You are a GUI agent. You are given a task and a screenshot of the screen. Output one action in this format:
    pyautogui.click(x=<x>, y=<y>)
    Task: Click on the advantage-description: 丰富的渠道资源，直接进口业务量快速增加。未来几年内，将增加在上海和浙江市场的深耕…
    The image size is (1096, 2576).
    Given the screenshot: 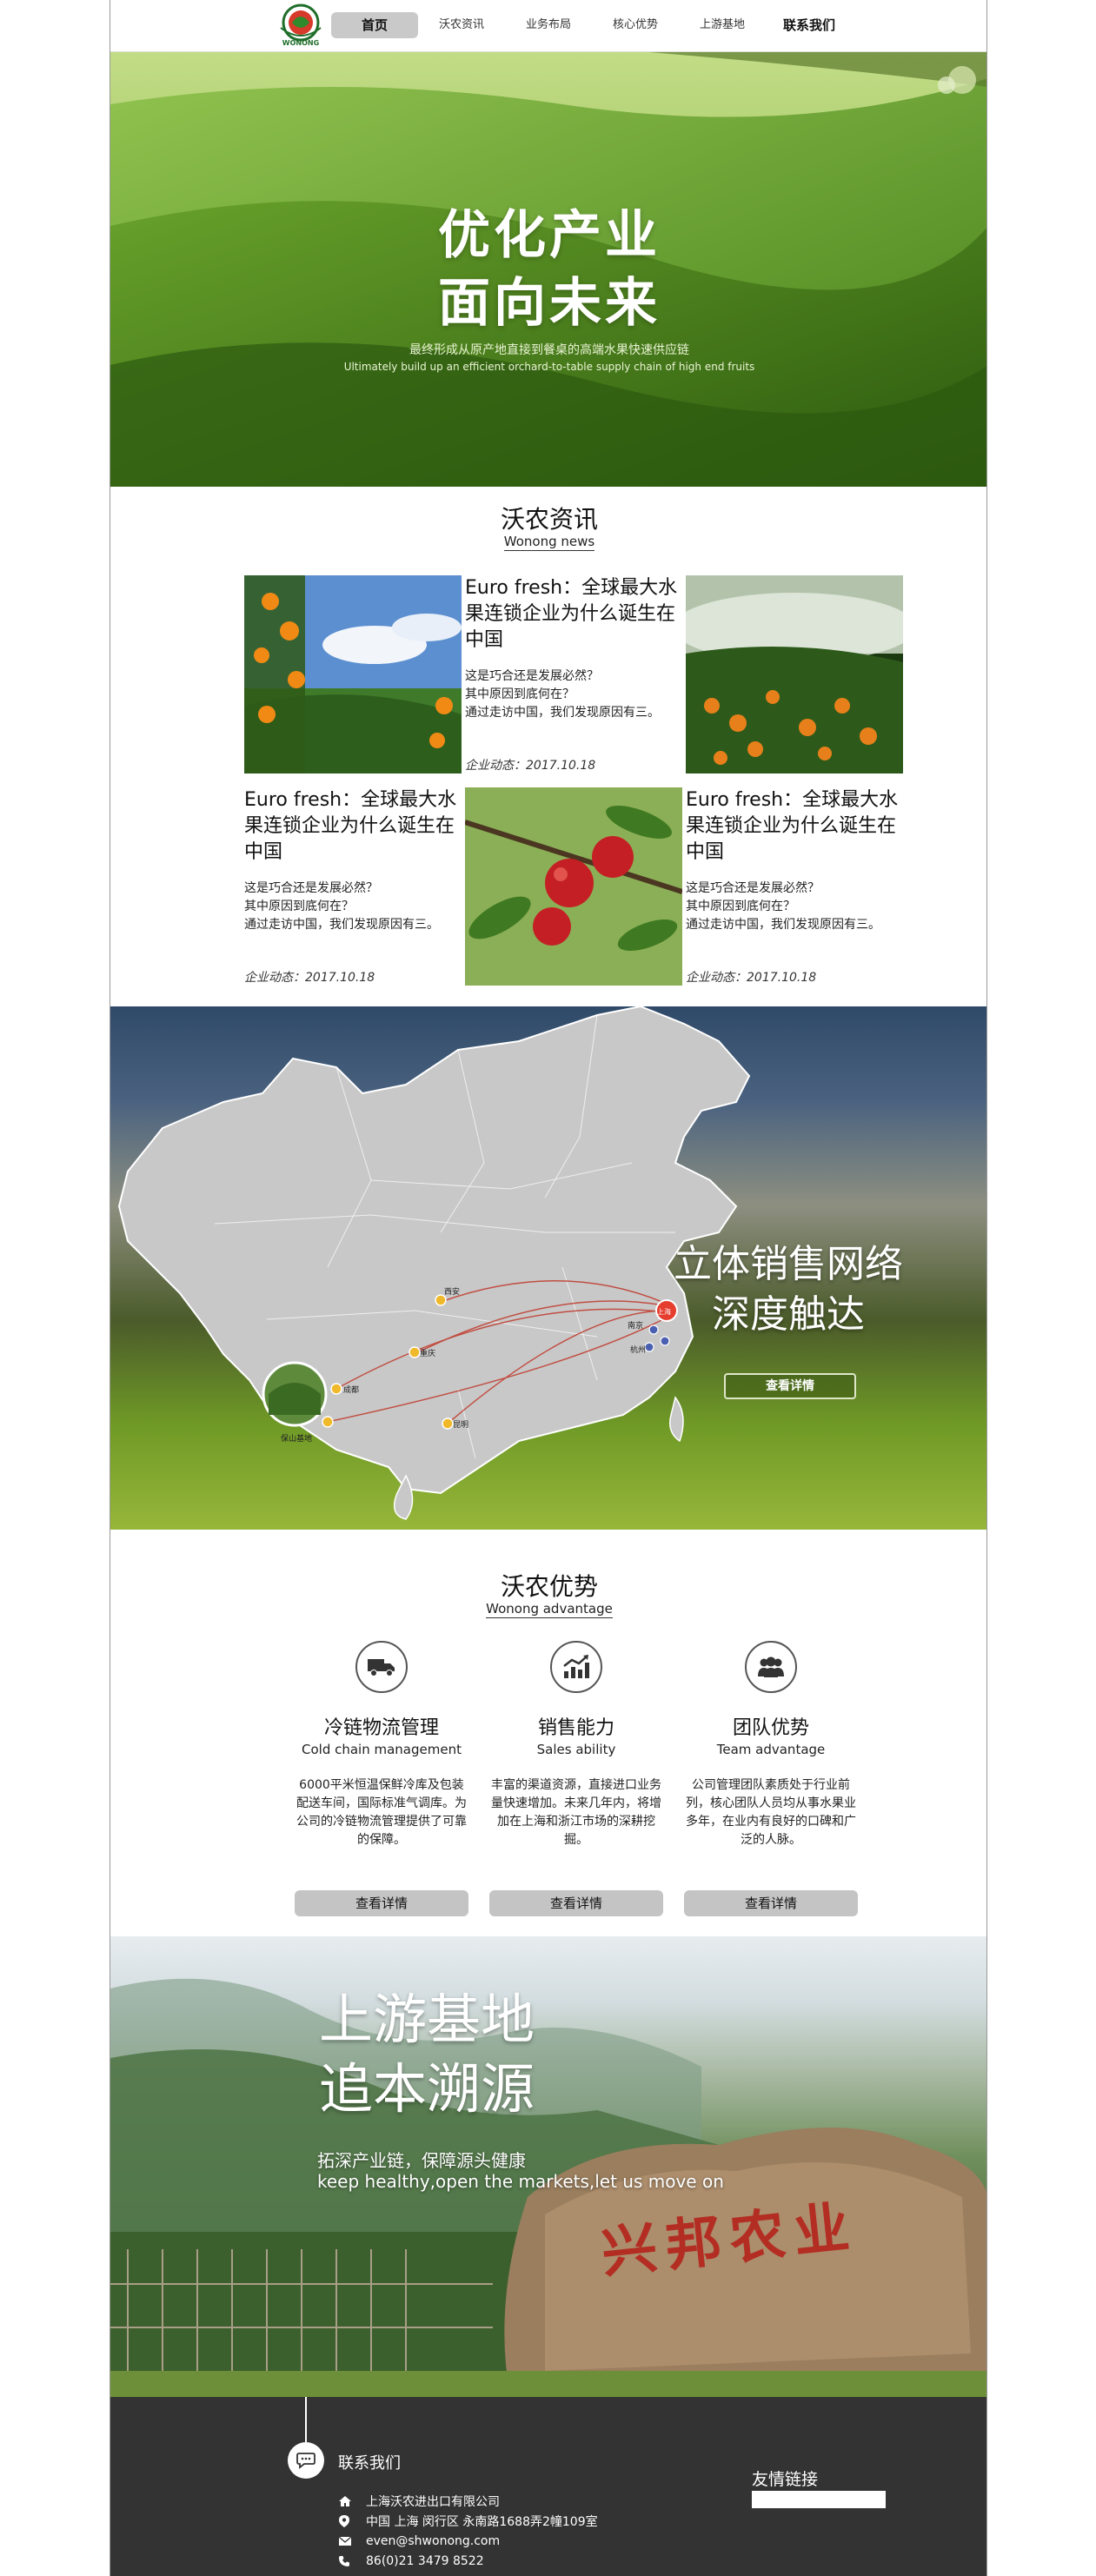 What is the action you would take?
    pyautogui.click(x=576, y=1812)
    